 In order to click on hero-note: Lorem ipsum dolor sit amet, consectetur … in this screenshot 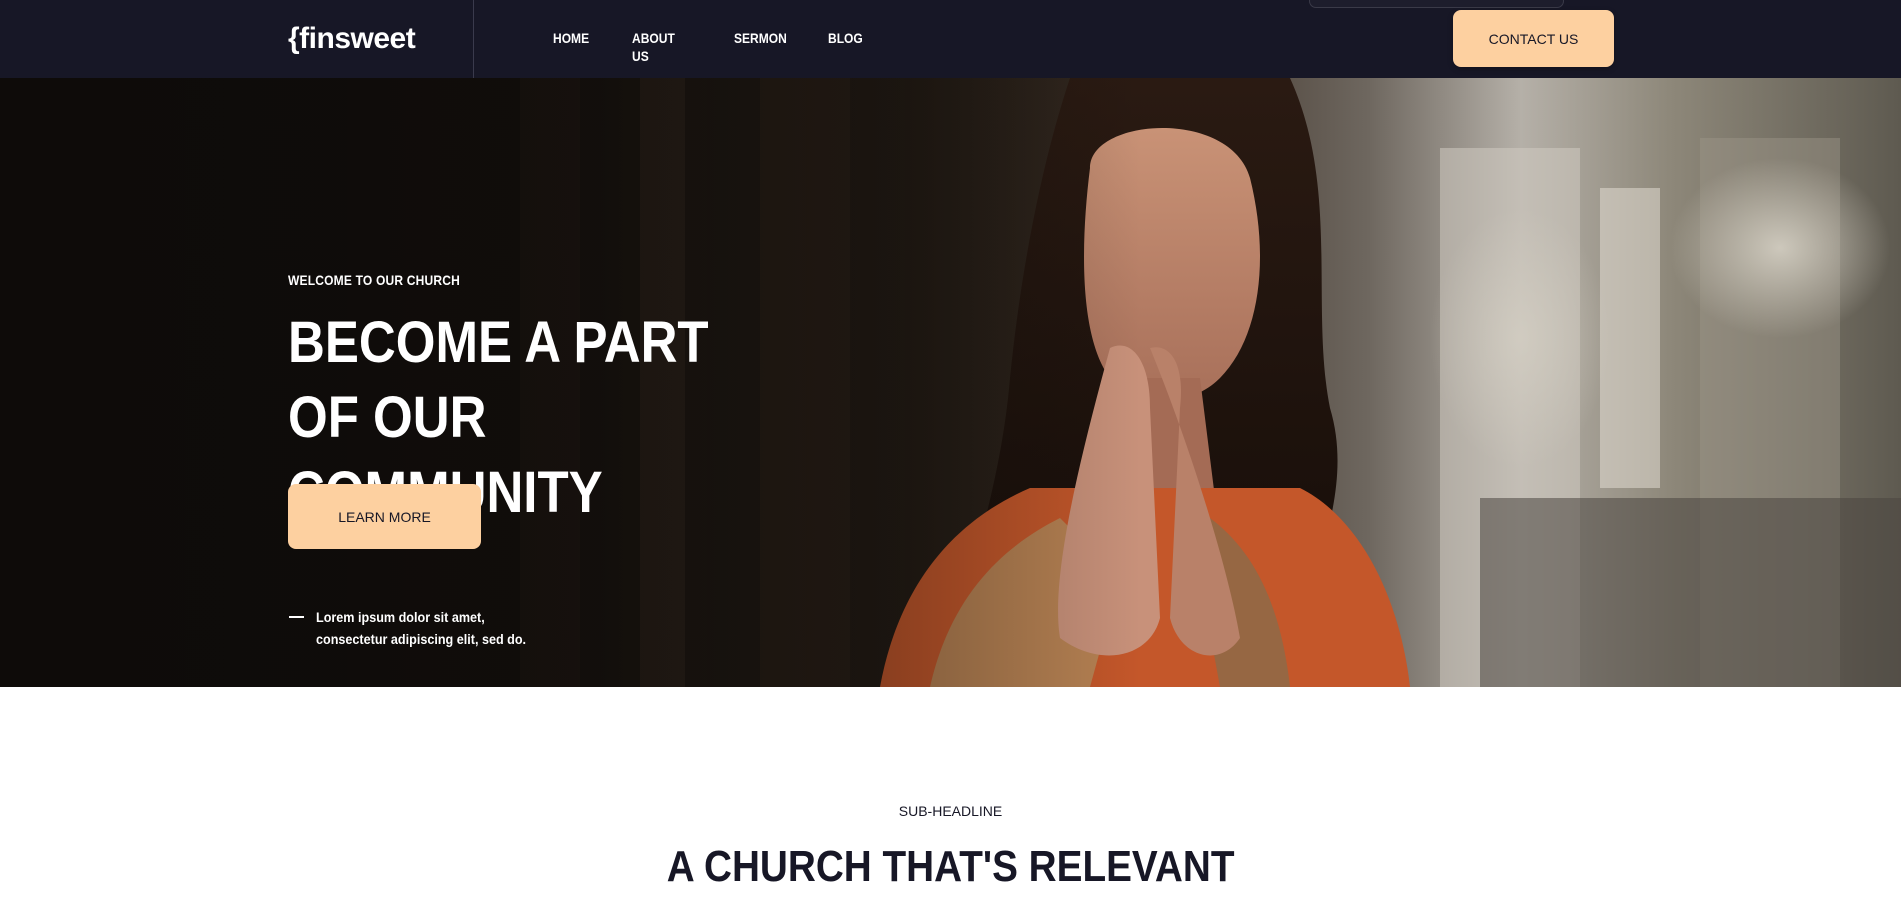, I will do `click(421, 628)`.